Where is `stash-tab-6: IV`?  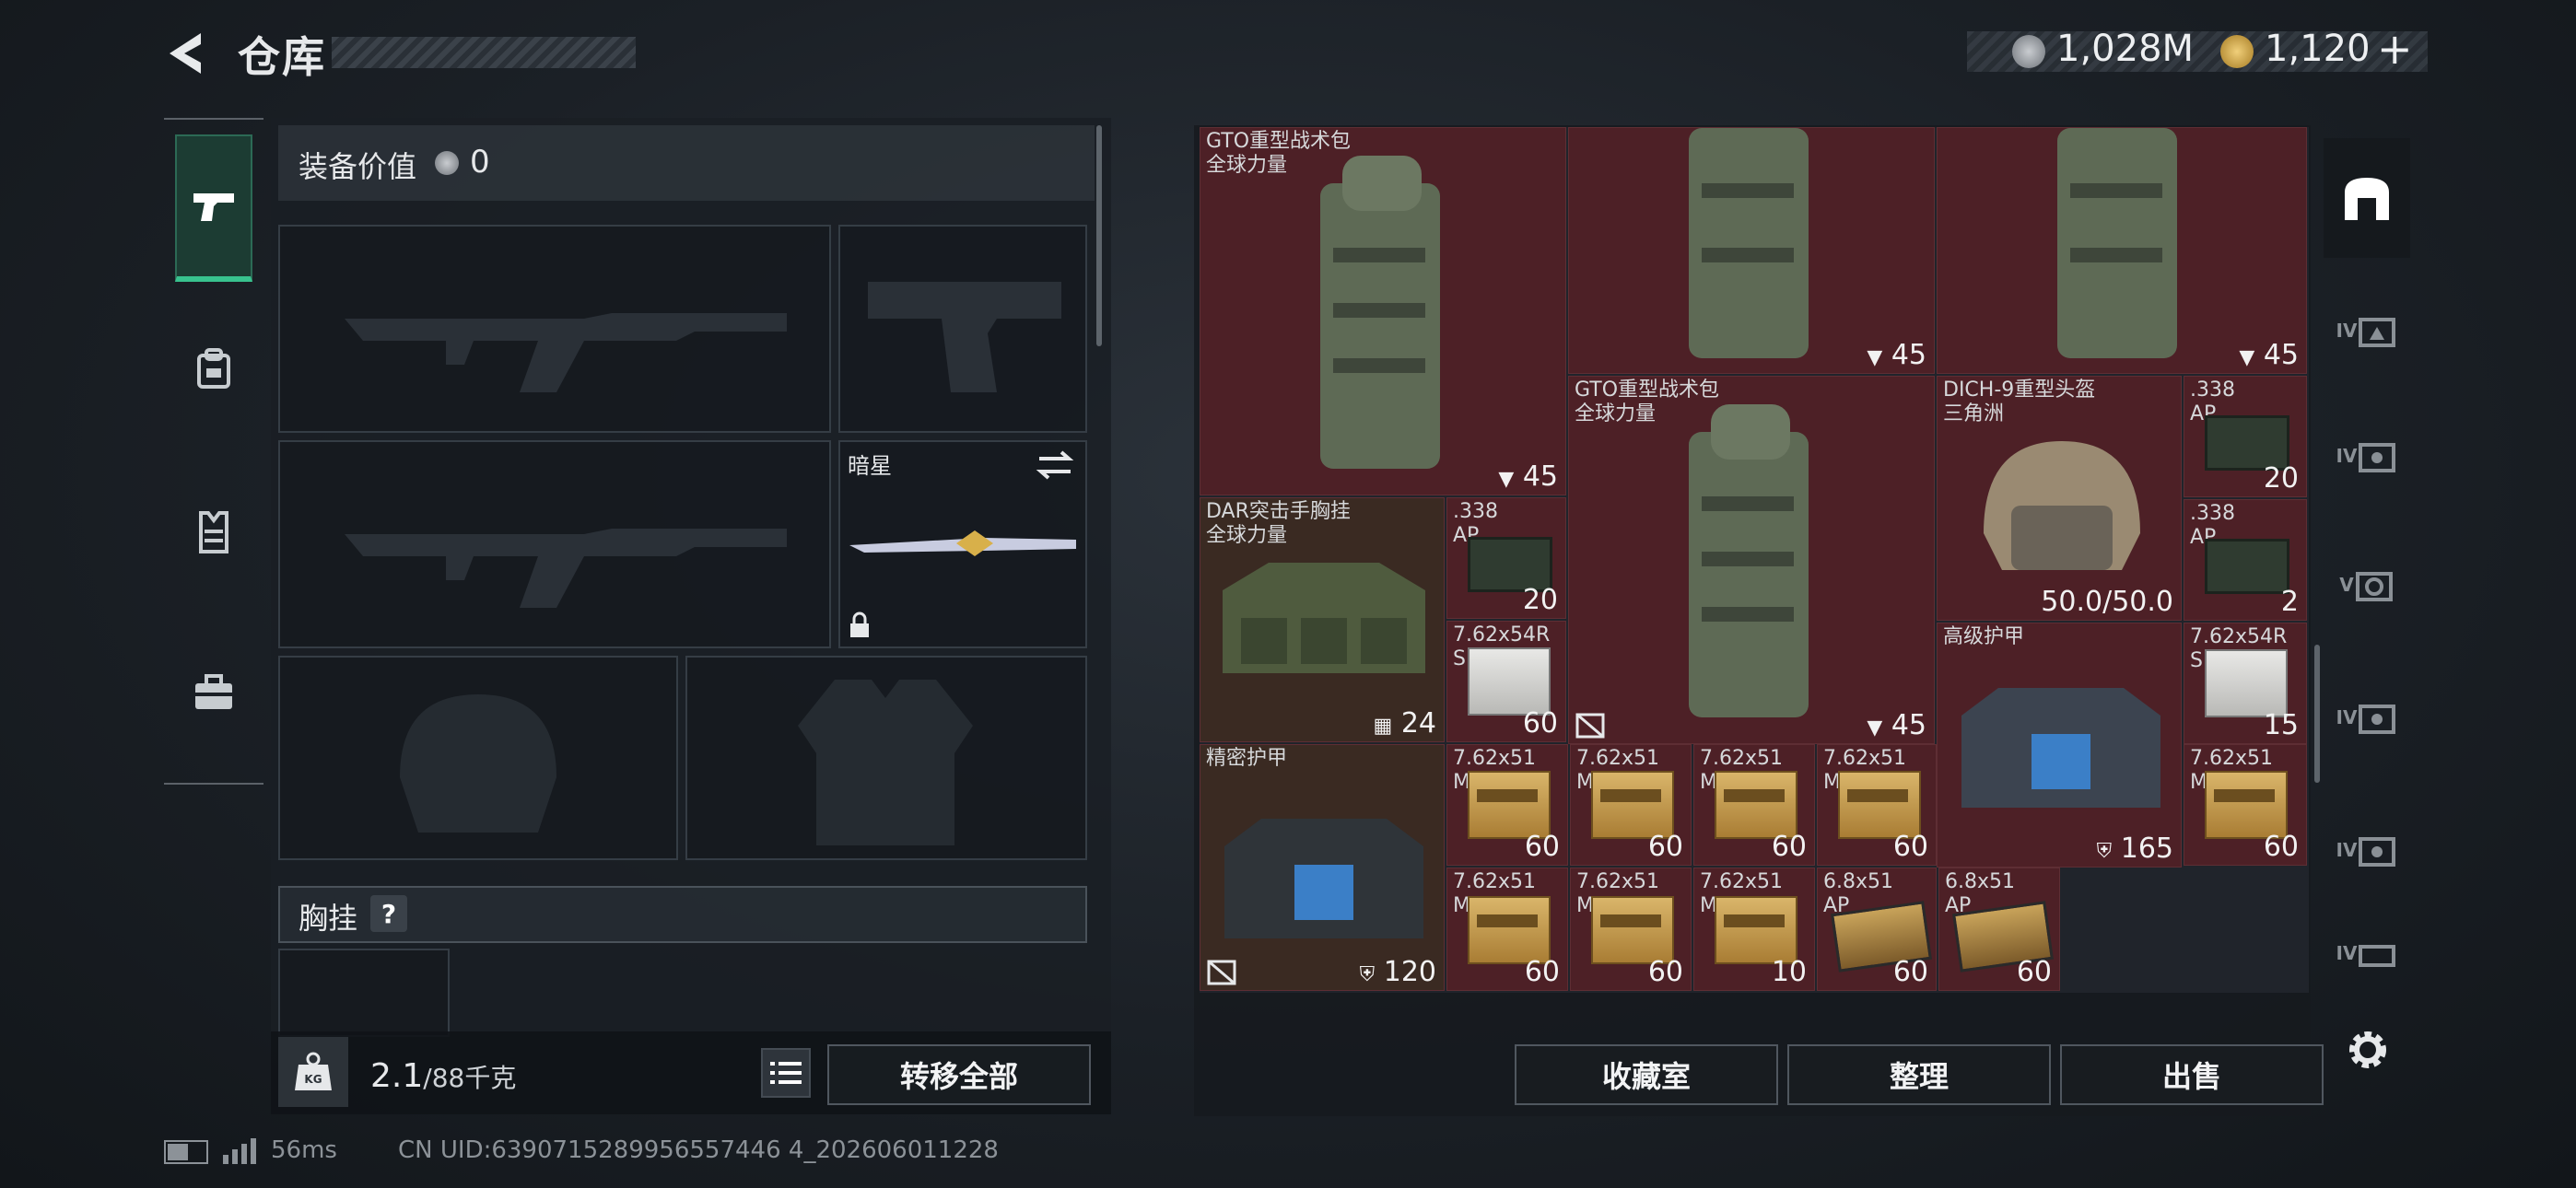 stash-tab-6: IV is located at coordinates (2367, 850).